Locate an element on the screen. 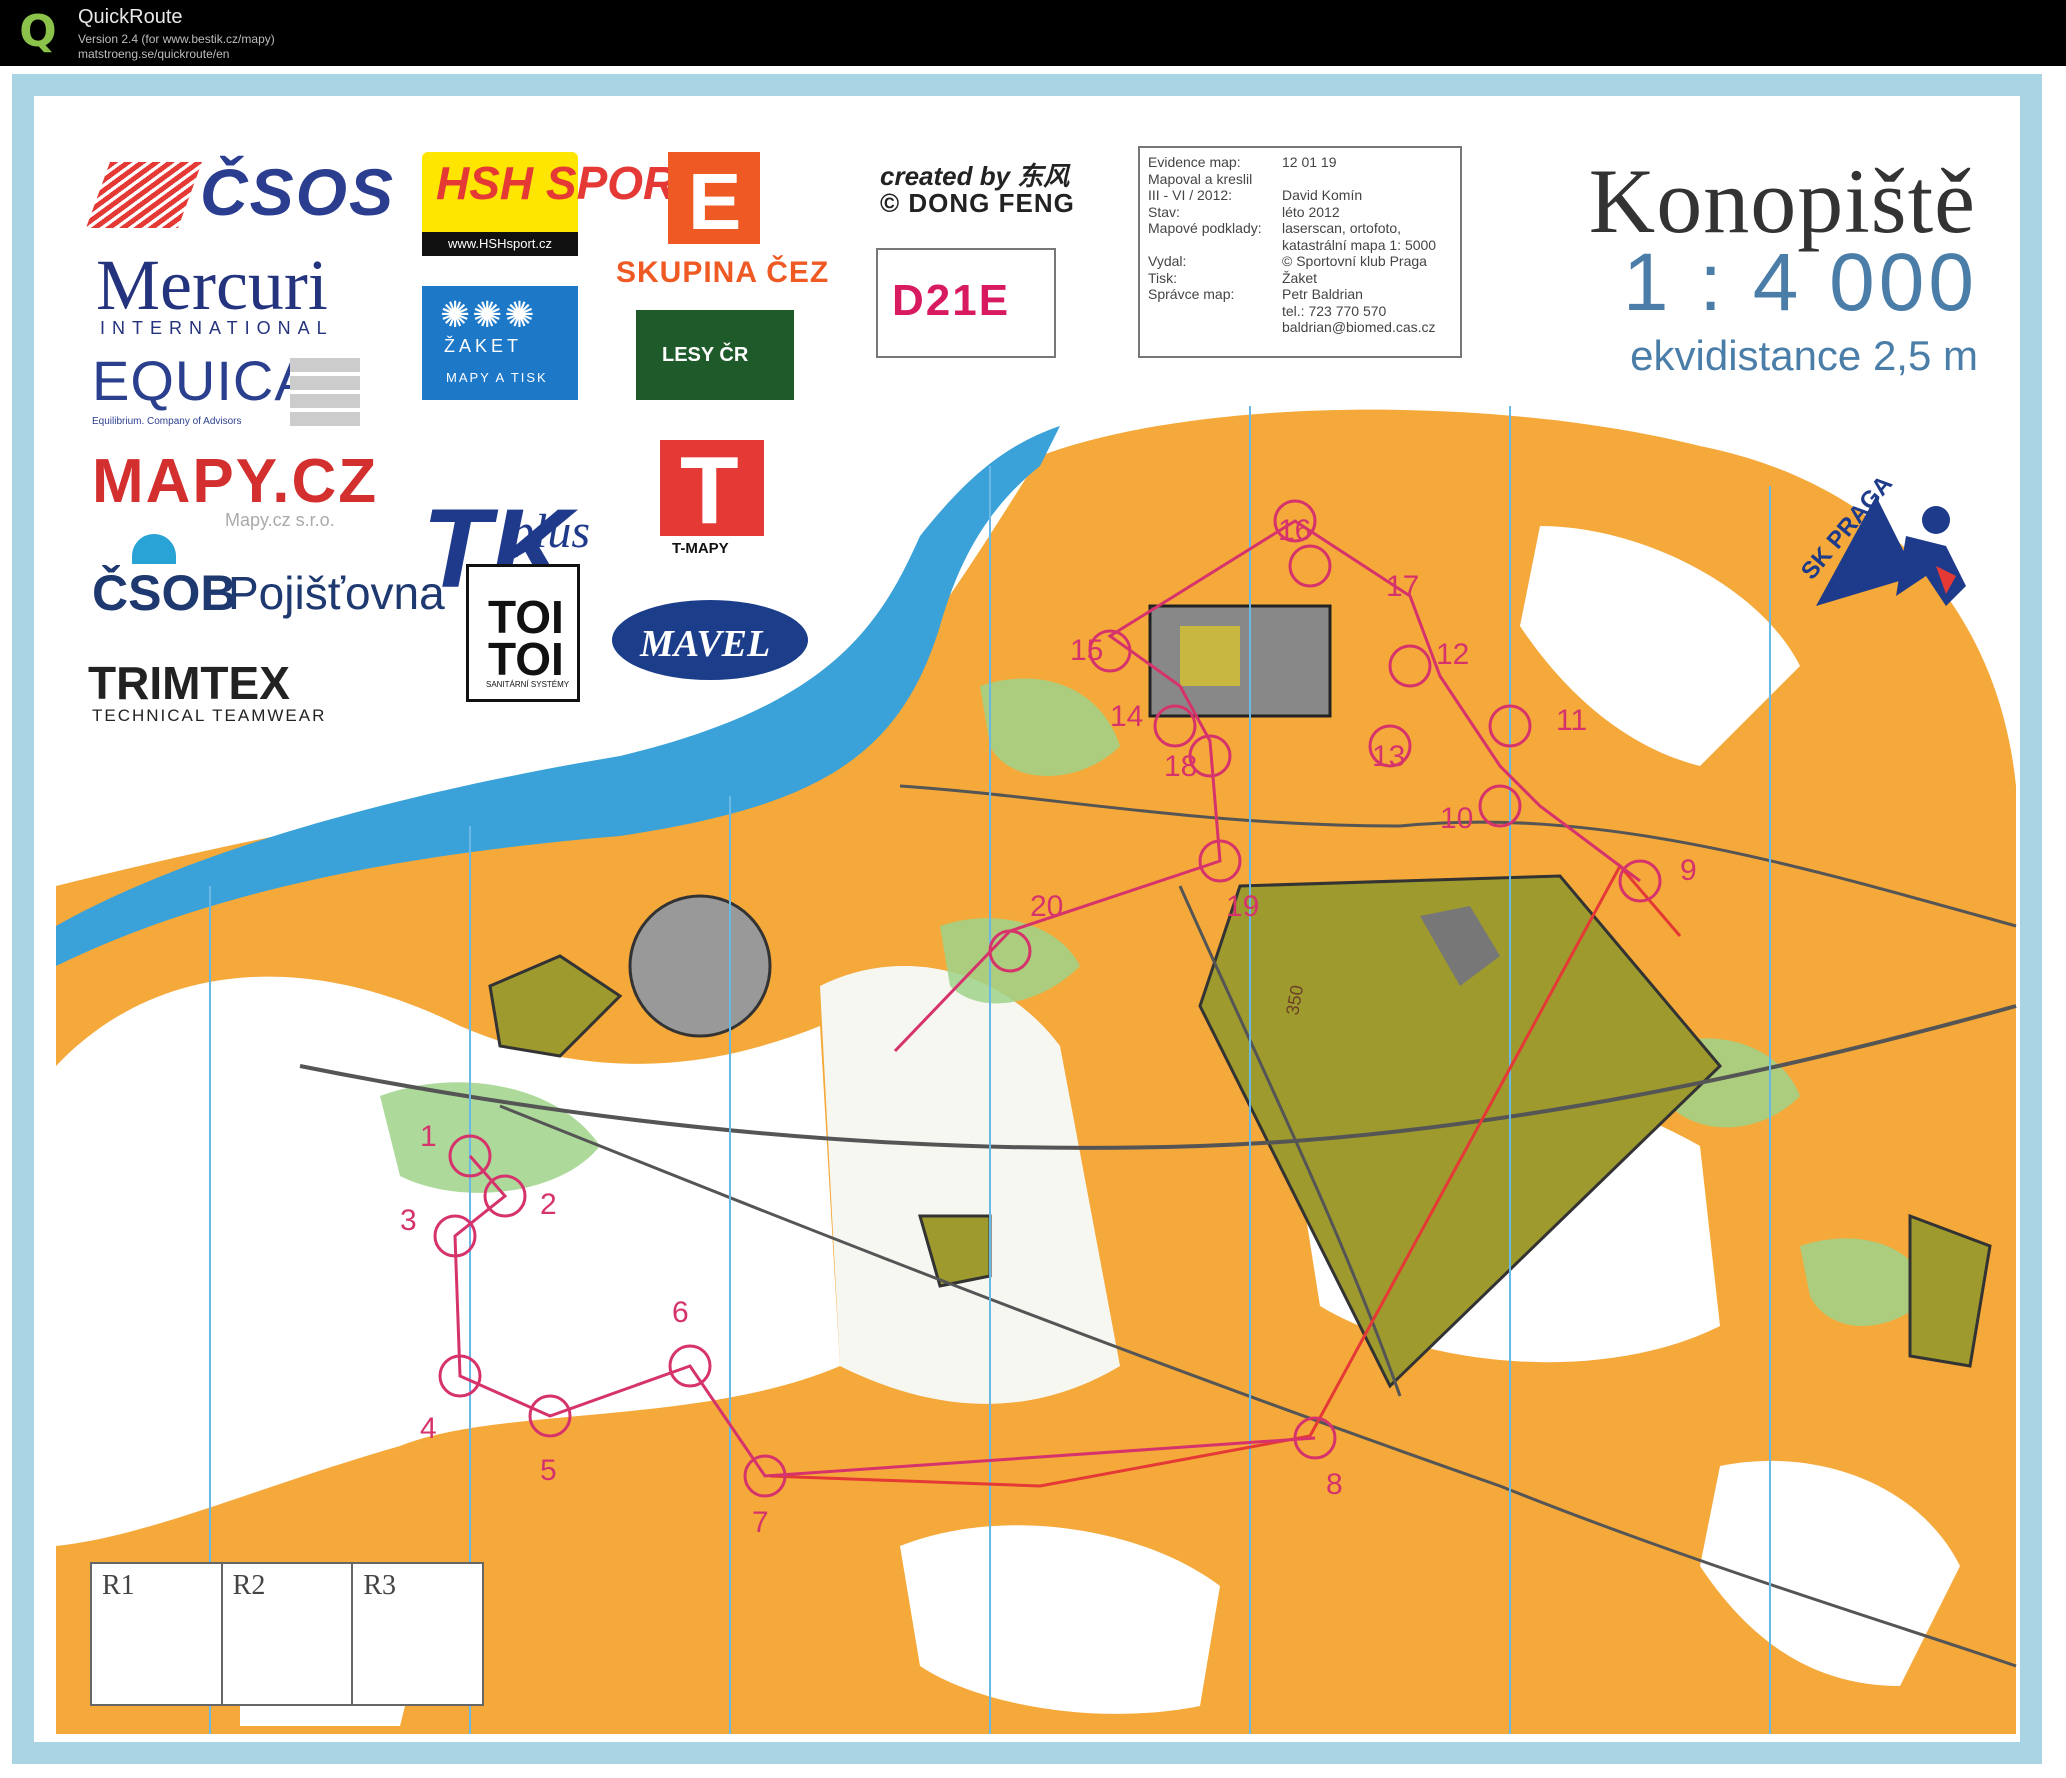 Image resolution: width=2066 pixels, height=1778 pixels. sponsor-trimtex: TRIMTEX is located at coordinates (189, 683).